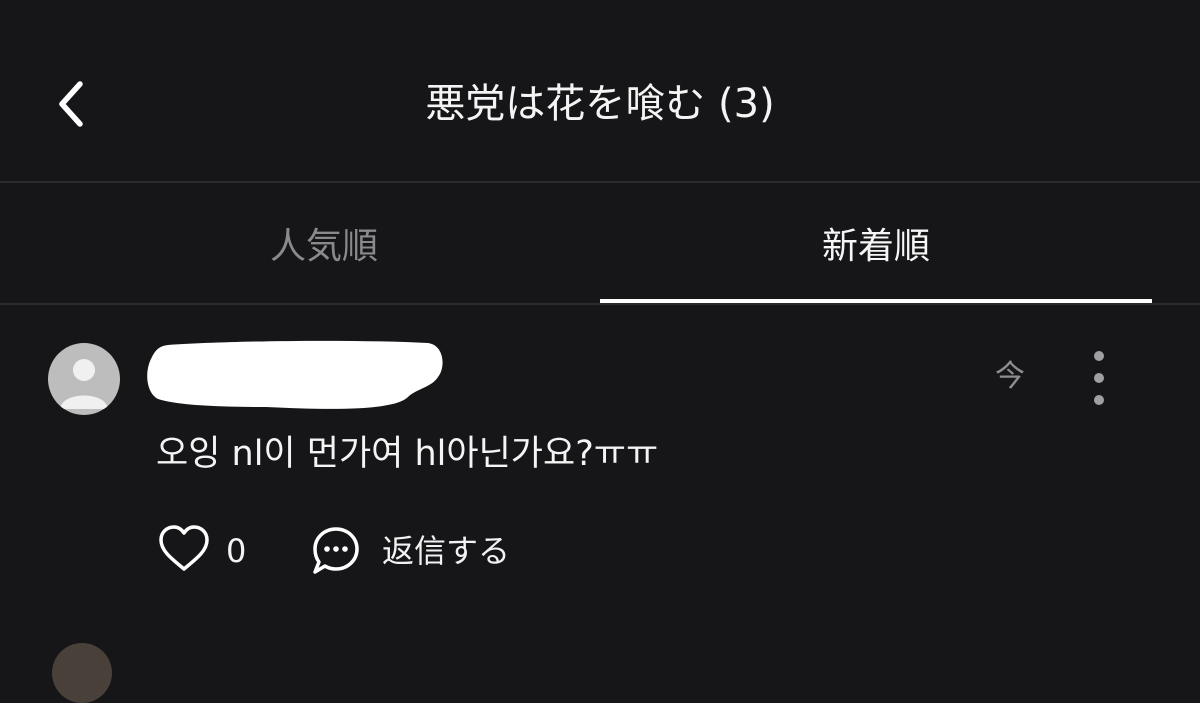 The image size is (1200, 703). I want to click on reply-button: 返信する, so click(425, 550).